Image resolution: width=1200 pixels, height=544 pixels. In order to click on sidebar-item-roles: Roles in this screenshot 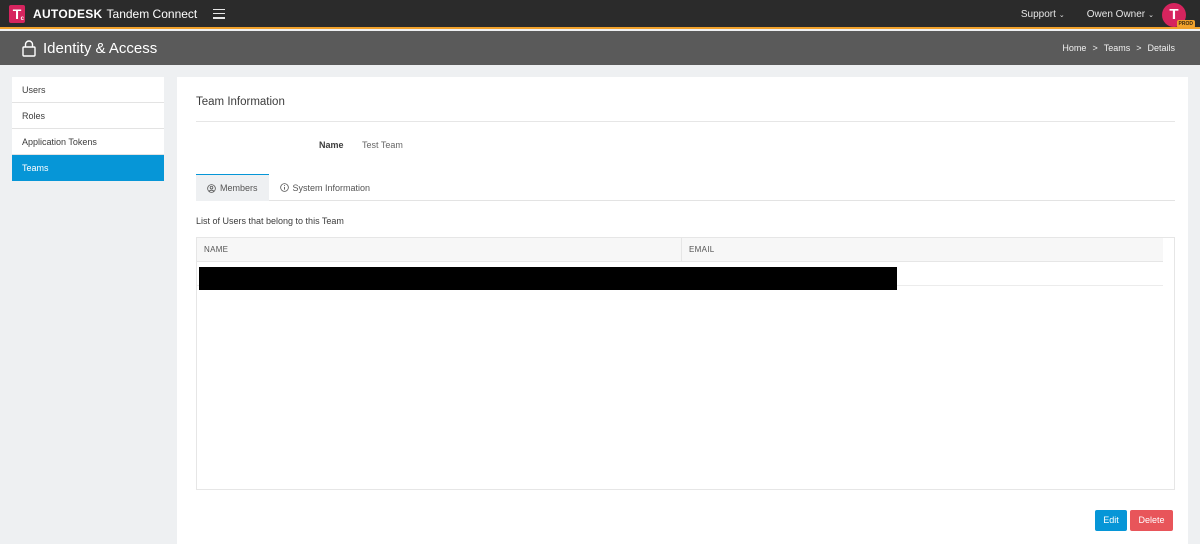, I will do `click(88, 116)`.